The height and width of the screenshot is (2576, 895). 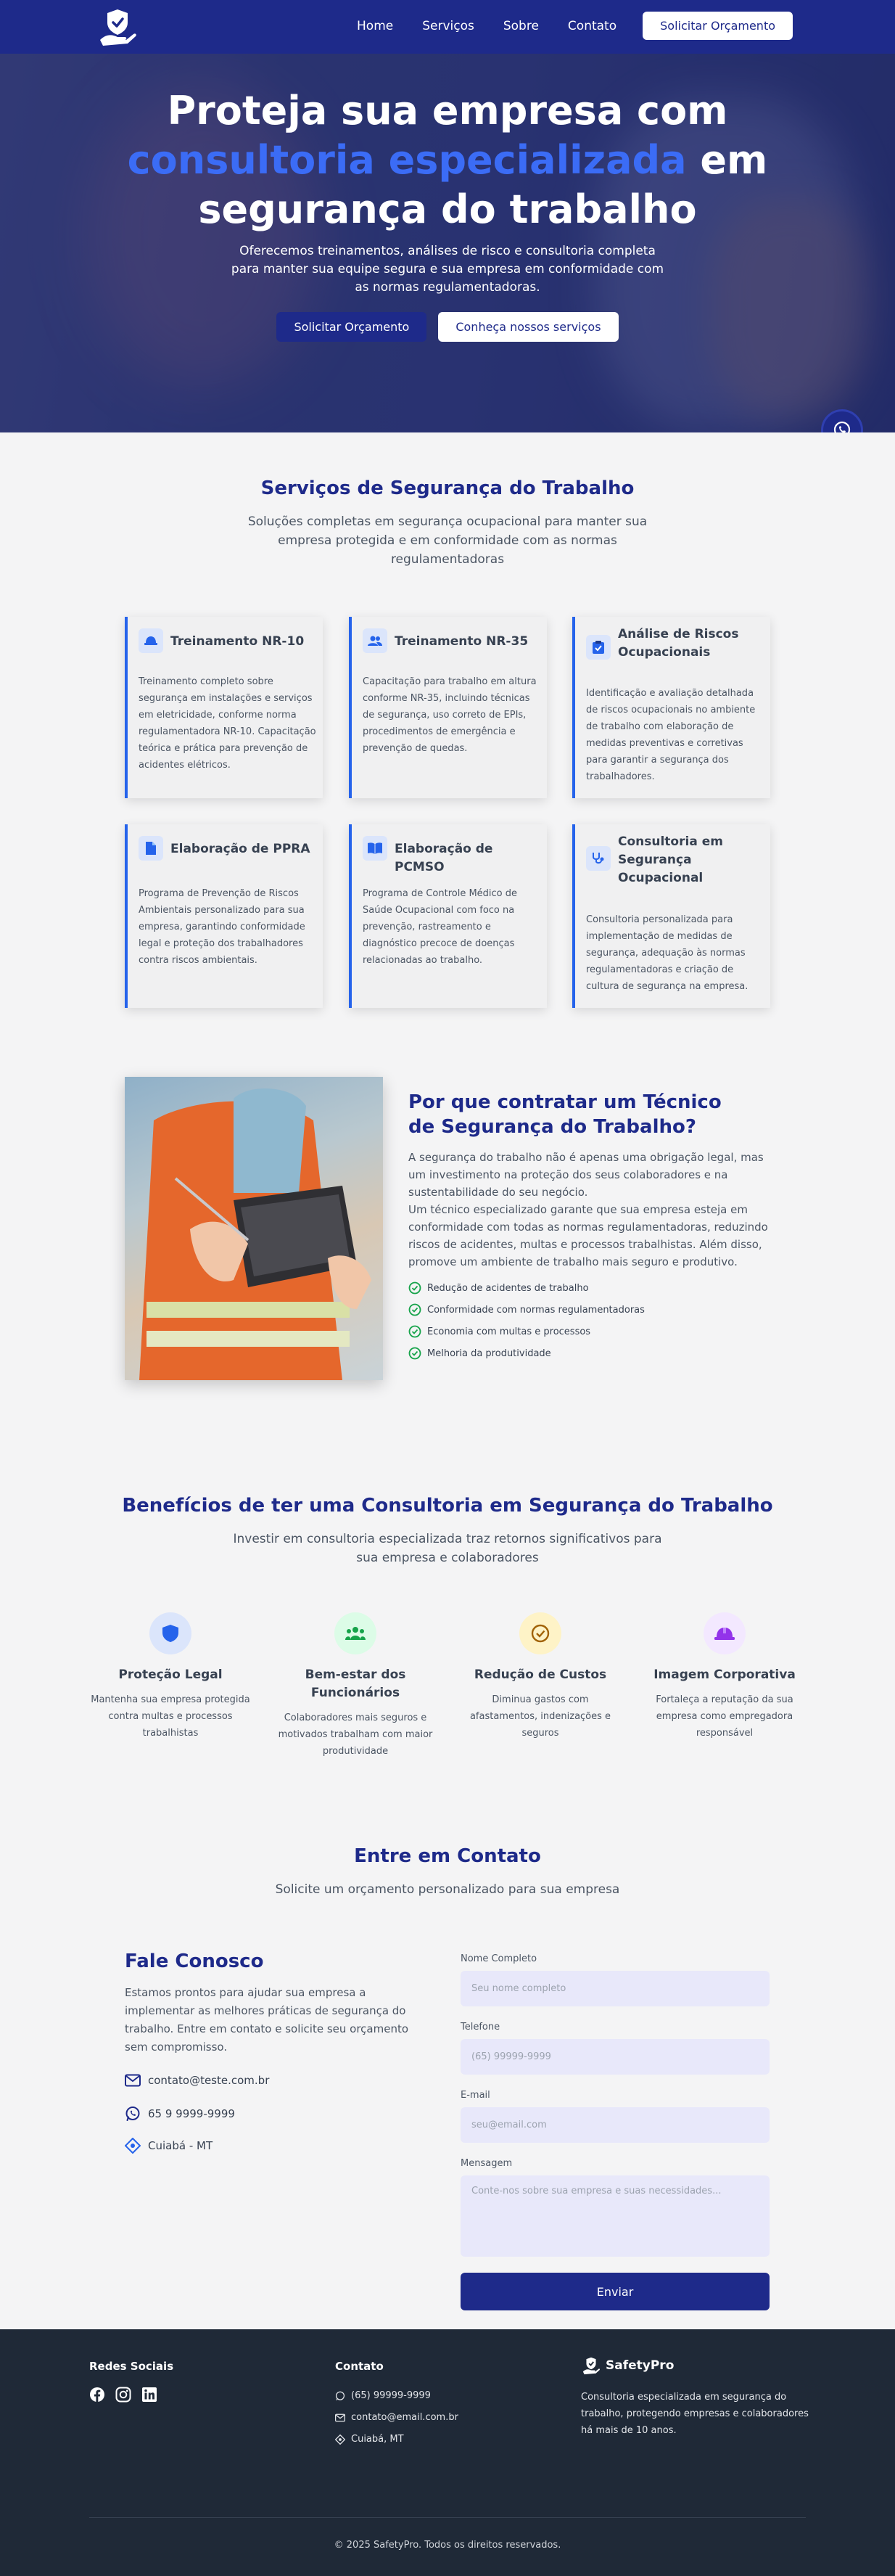 What do you see at coordinates (375, 848) in the screenshot?
I see `book-icon` at bounding box center [375, 848].